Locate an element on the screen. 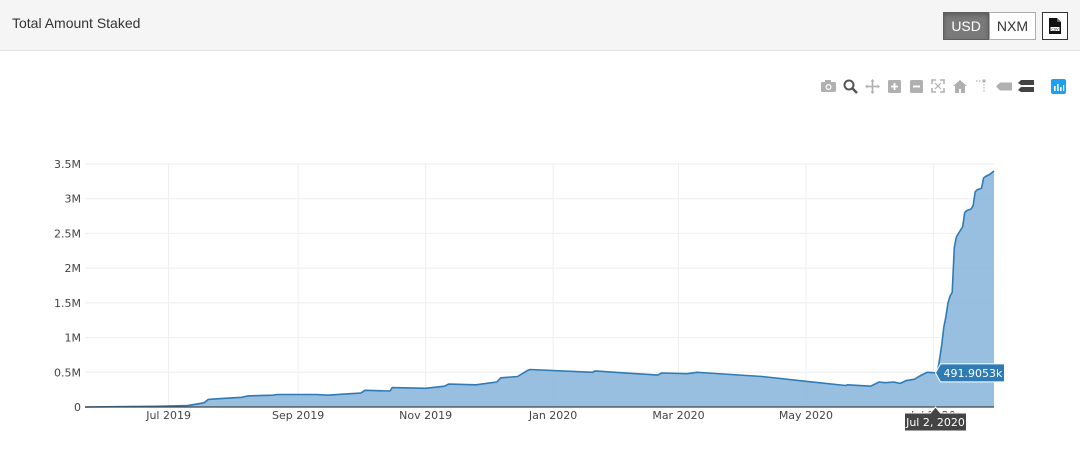 The height and width of the screenshot is (473, 1080). x-tick-label: Jul 2019 is located at coordinates (168, 415).